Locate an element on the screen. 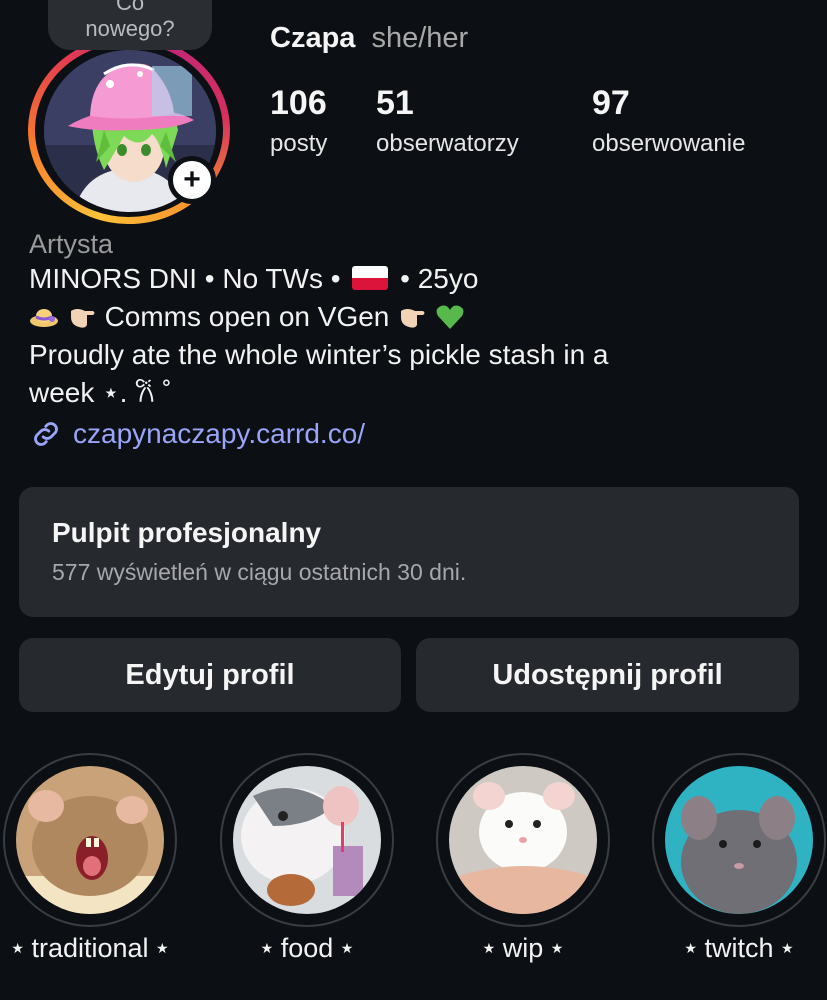 The height and width of the screenshot is (1000, 827). stat-following-value: 97 is located at coordinates (611, 103).